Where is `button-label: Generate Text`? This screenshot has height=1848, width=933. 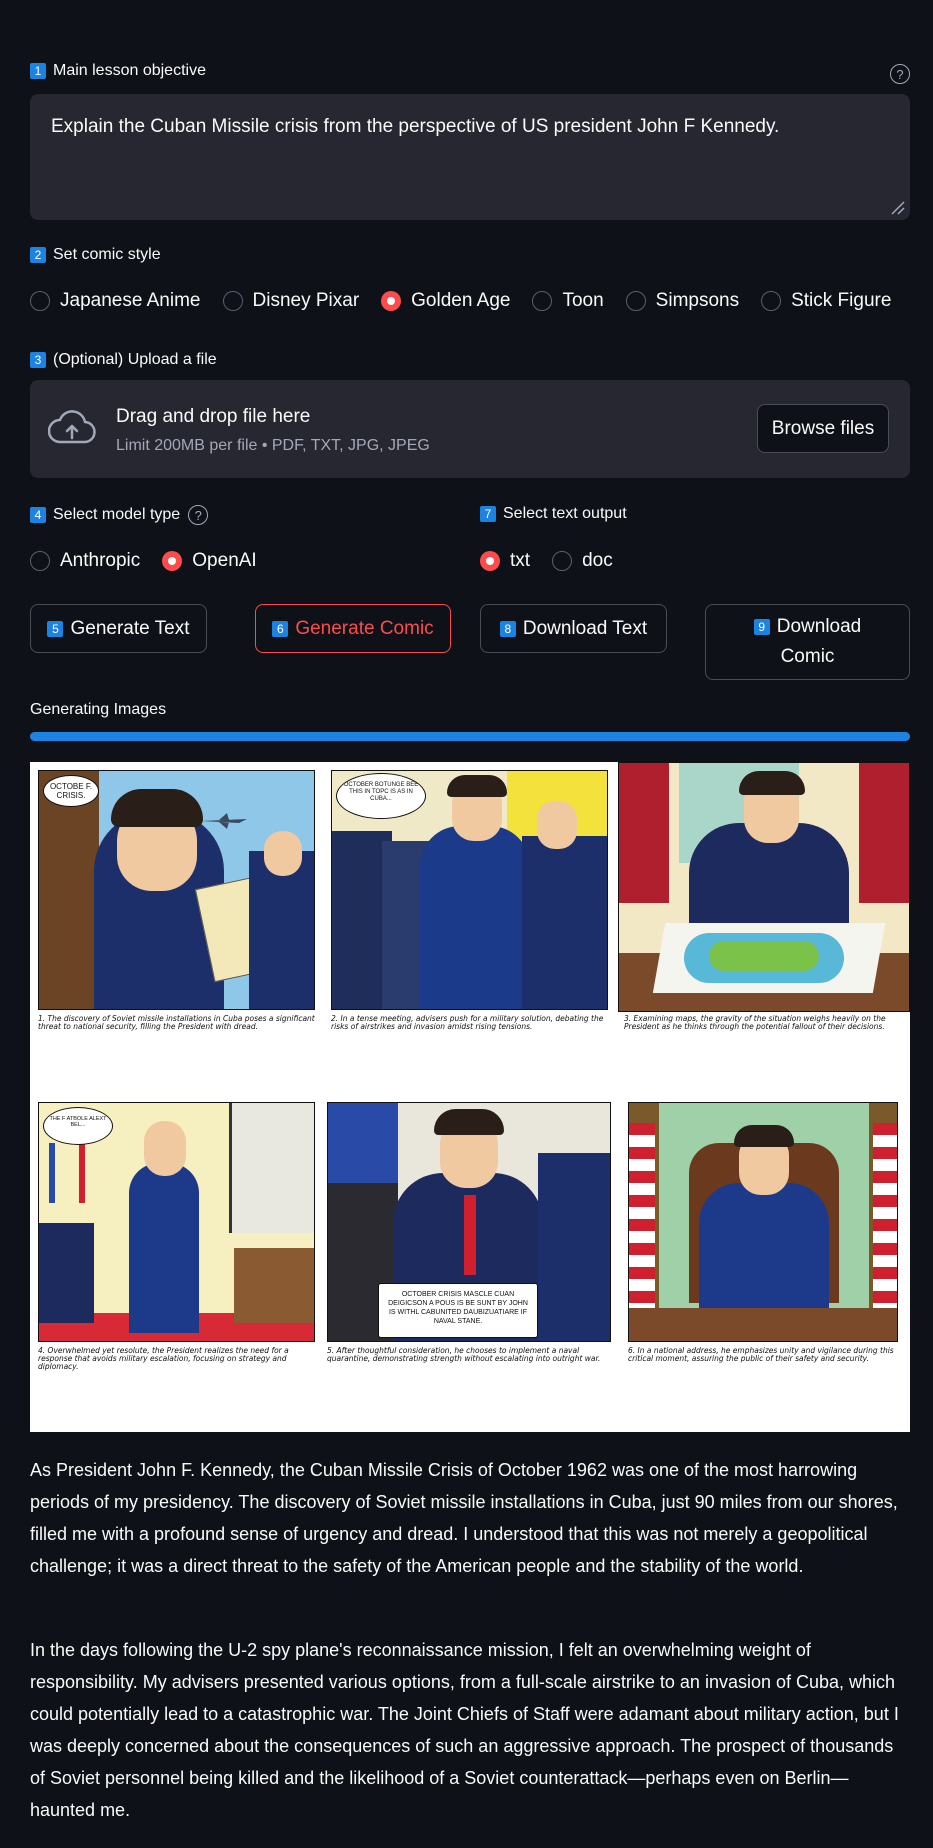 button-label: Generate Text is located at coordinates (130, 628).